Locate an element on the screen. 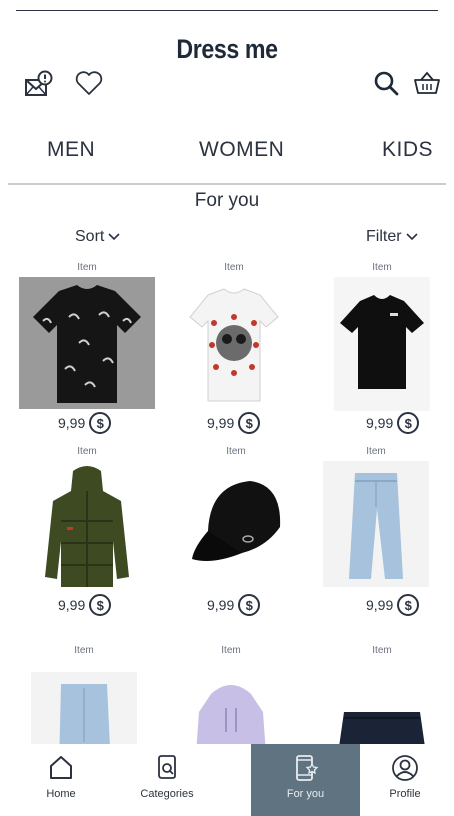 Image resolution: width=454 pixels, height=816 pixels. nav-label: For you is located at coordinates (305, 794).